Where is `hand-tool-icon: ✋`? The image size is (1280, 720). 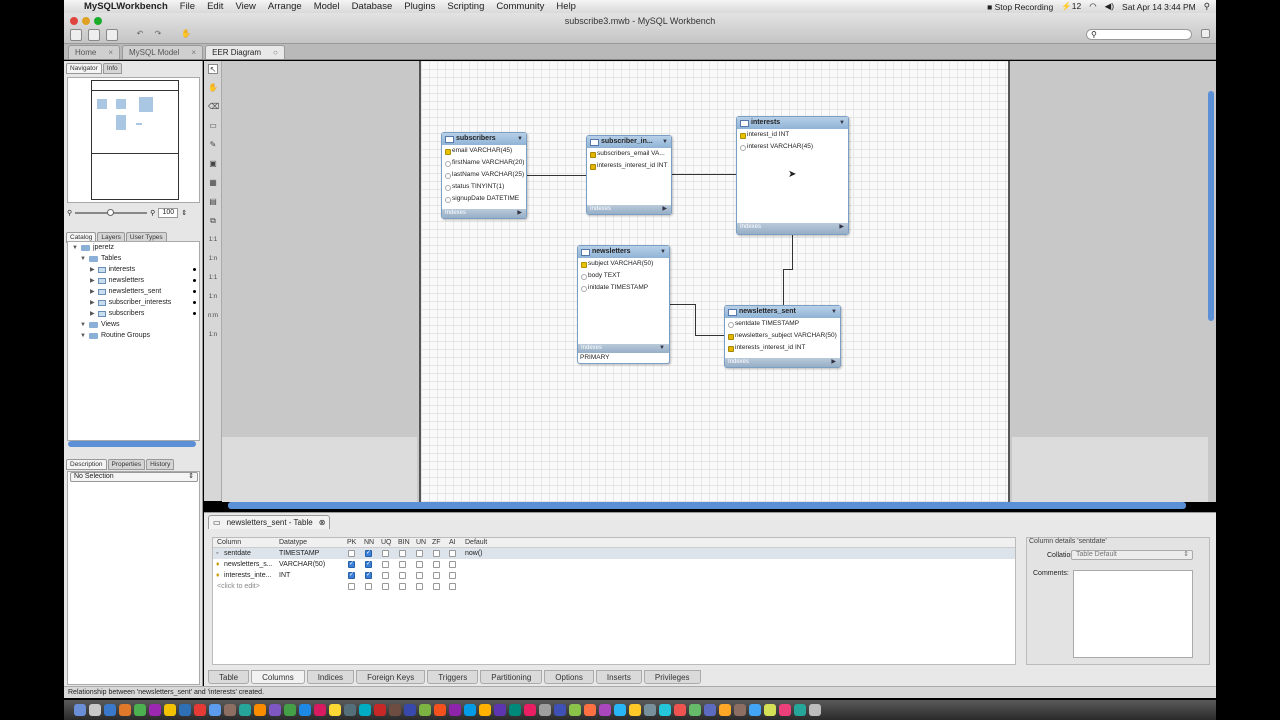 hand-tool-icon: ✋ is located at coordinates (213, 88).